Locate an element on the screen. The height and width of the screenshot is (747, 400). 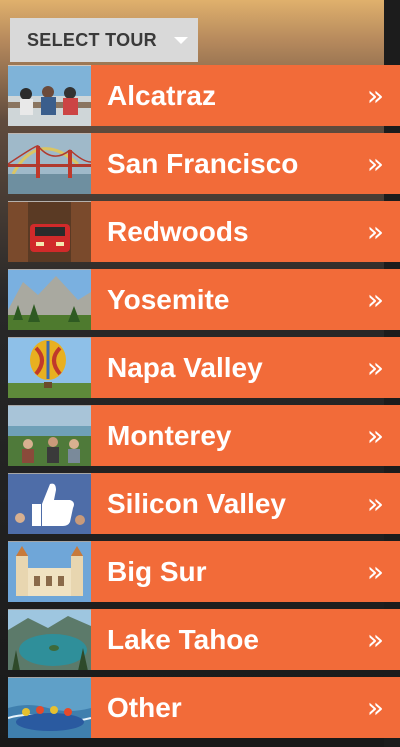
tour-item-label: Lake Tahoe is located at coordinates (183, 639).